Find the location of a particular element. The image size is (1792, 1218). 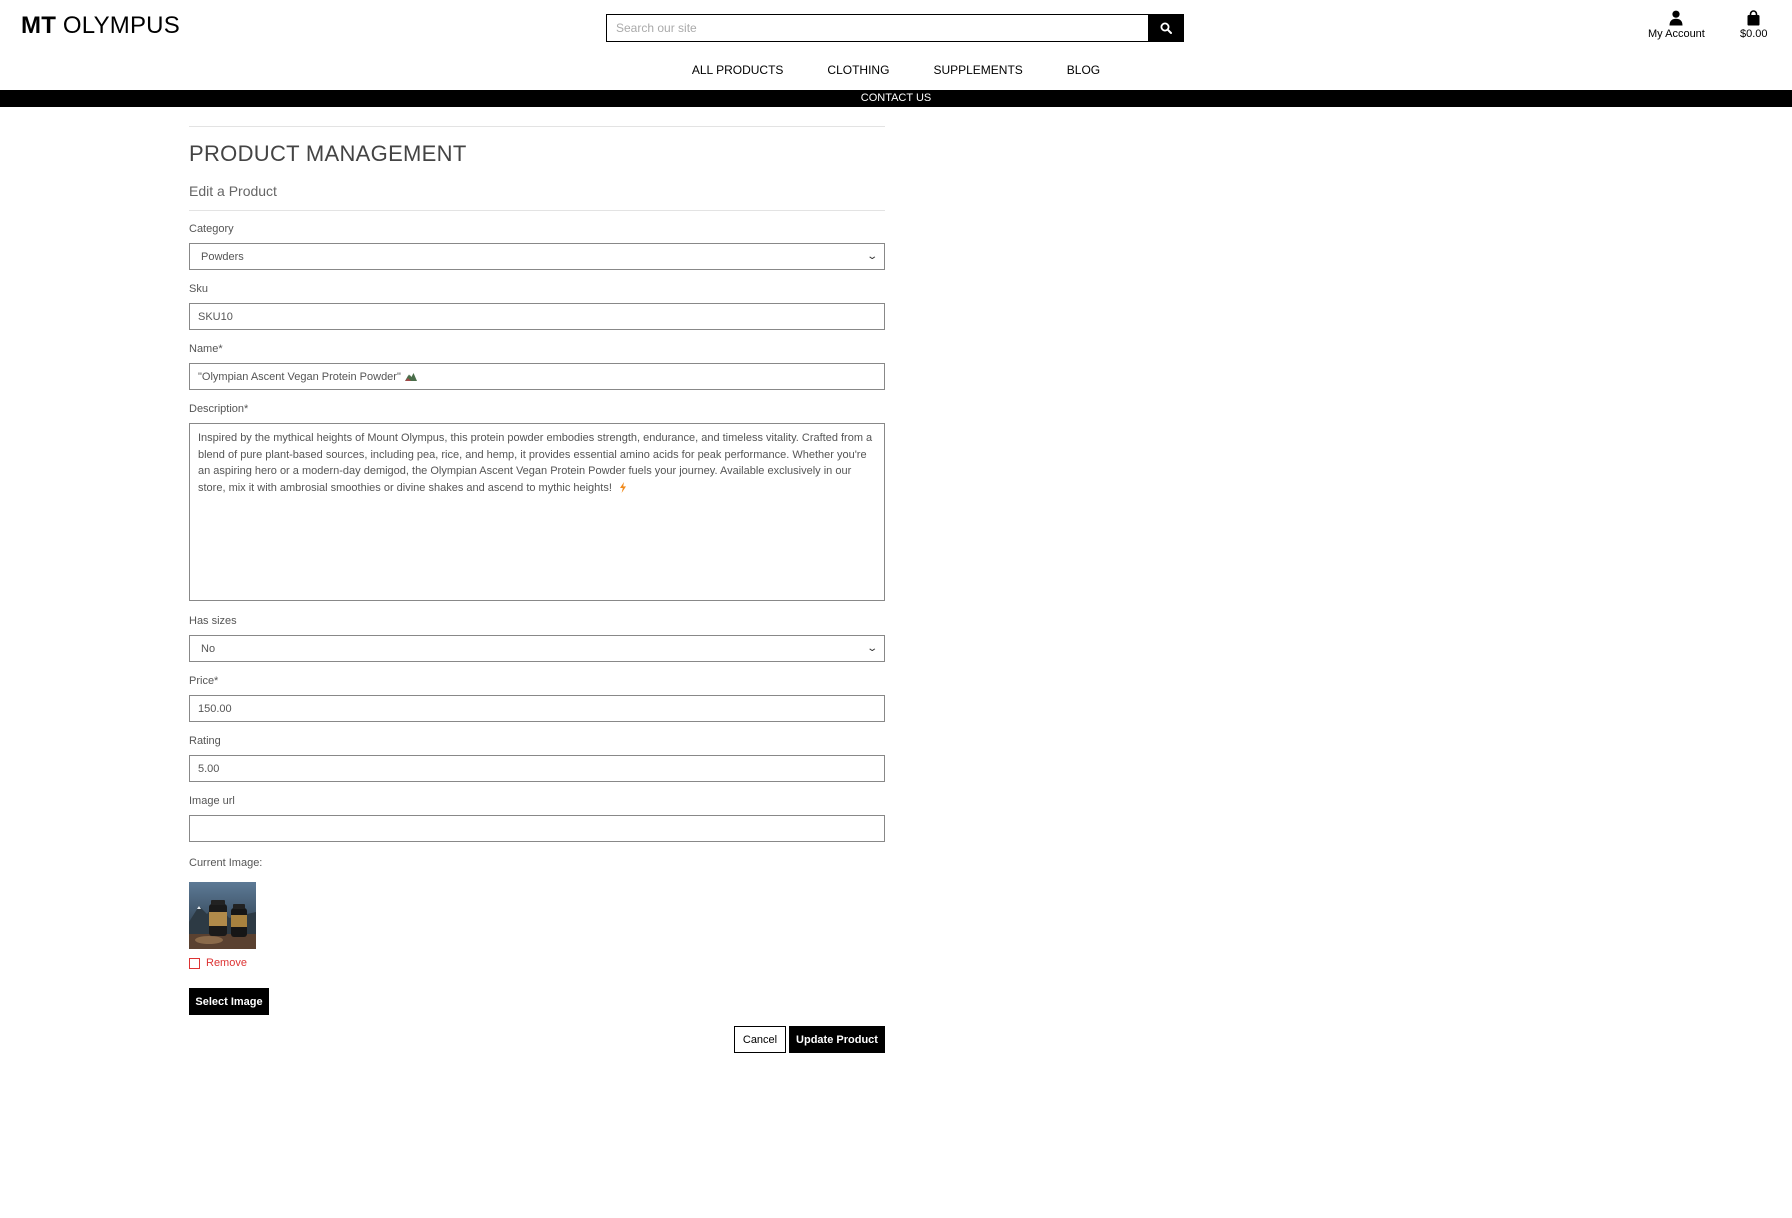

category-label: Category is located at coordinates (211, 229).